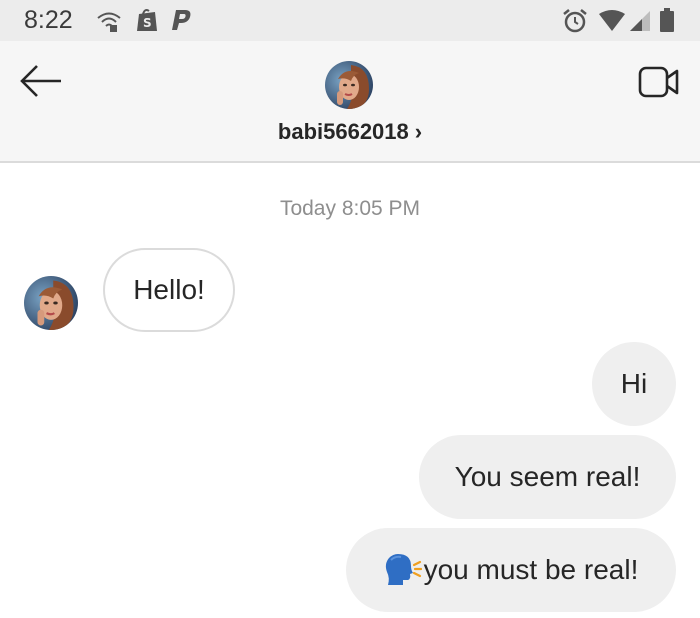 The height and width of the screenshot is (618, 700). I want to click on message-text: Hello!, so click(169, 289).